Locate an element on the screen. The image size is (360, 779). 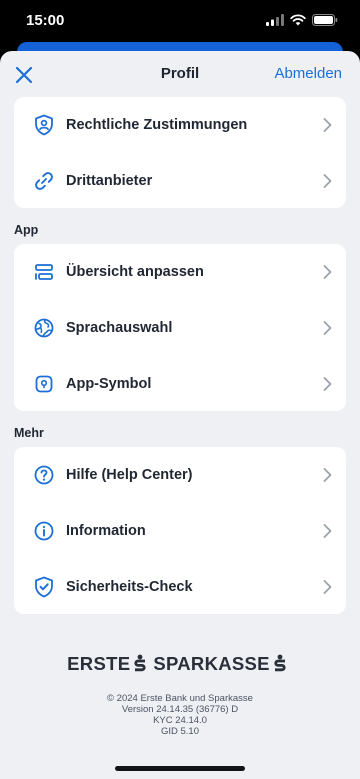
row-security-check: Sicherheits-Check is located at coordinates (180, 586).